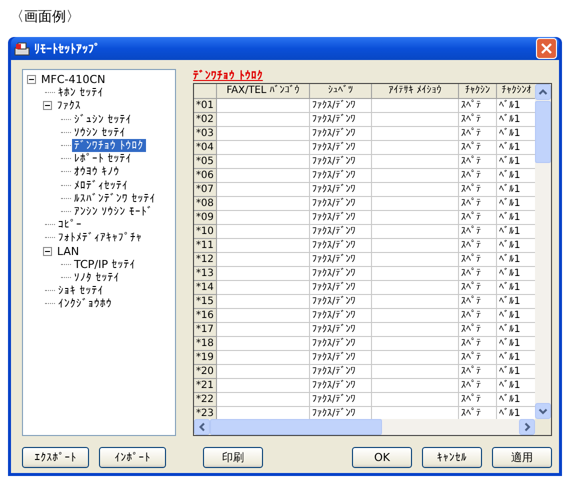  What do you see at coordinates (205, 344) in the screenshot?
I see `row-header: *18` at bounding box center [205, 344].